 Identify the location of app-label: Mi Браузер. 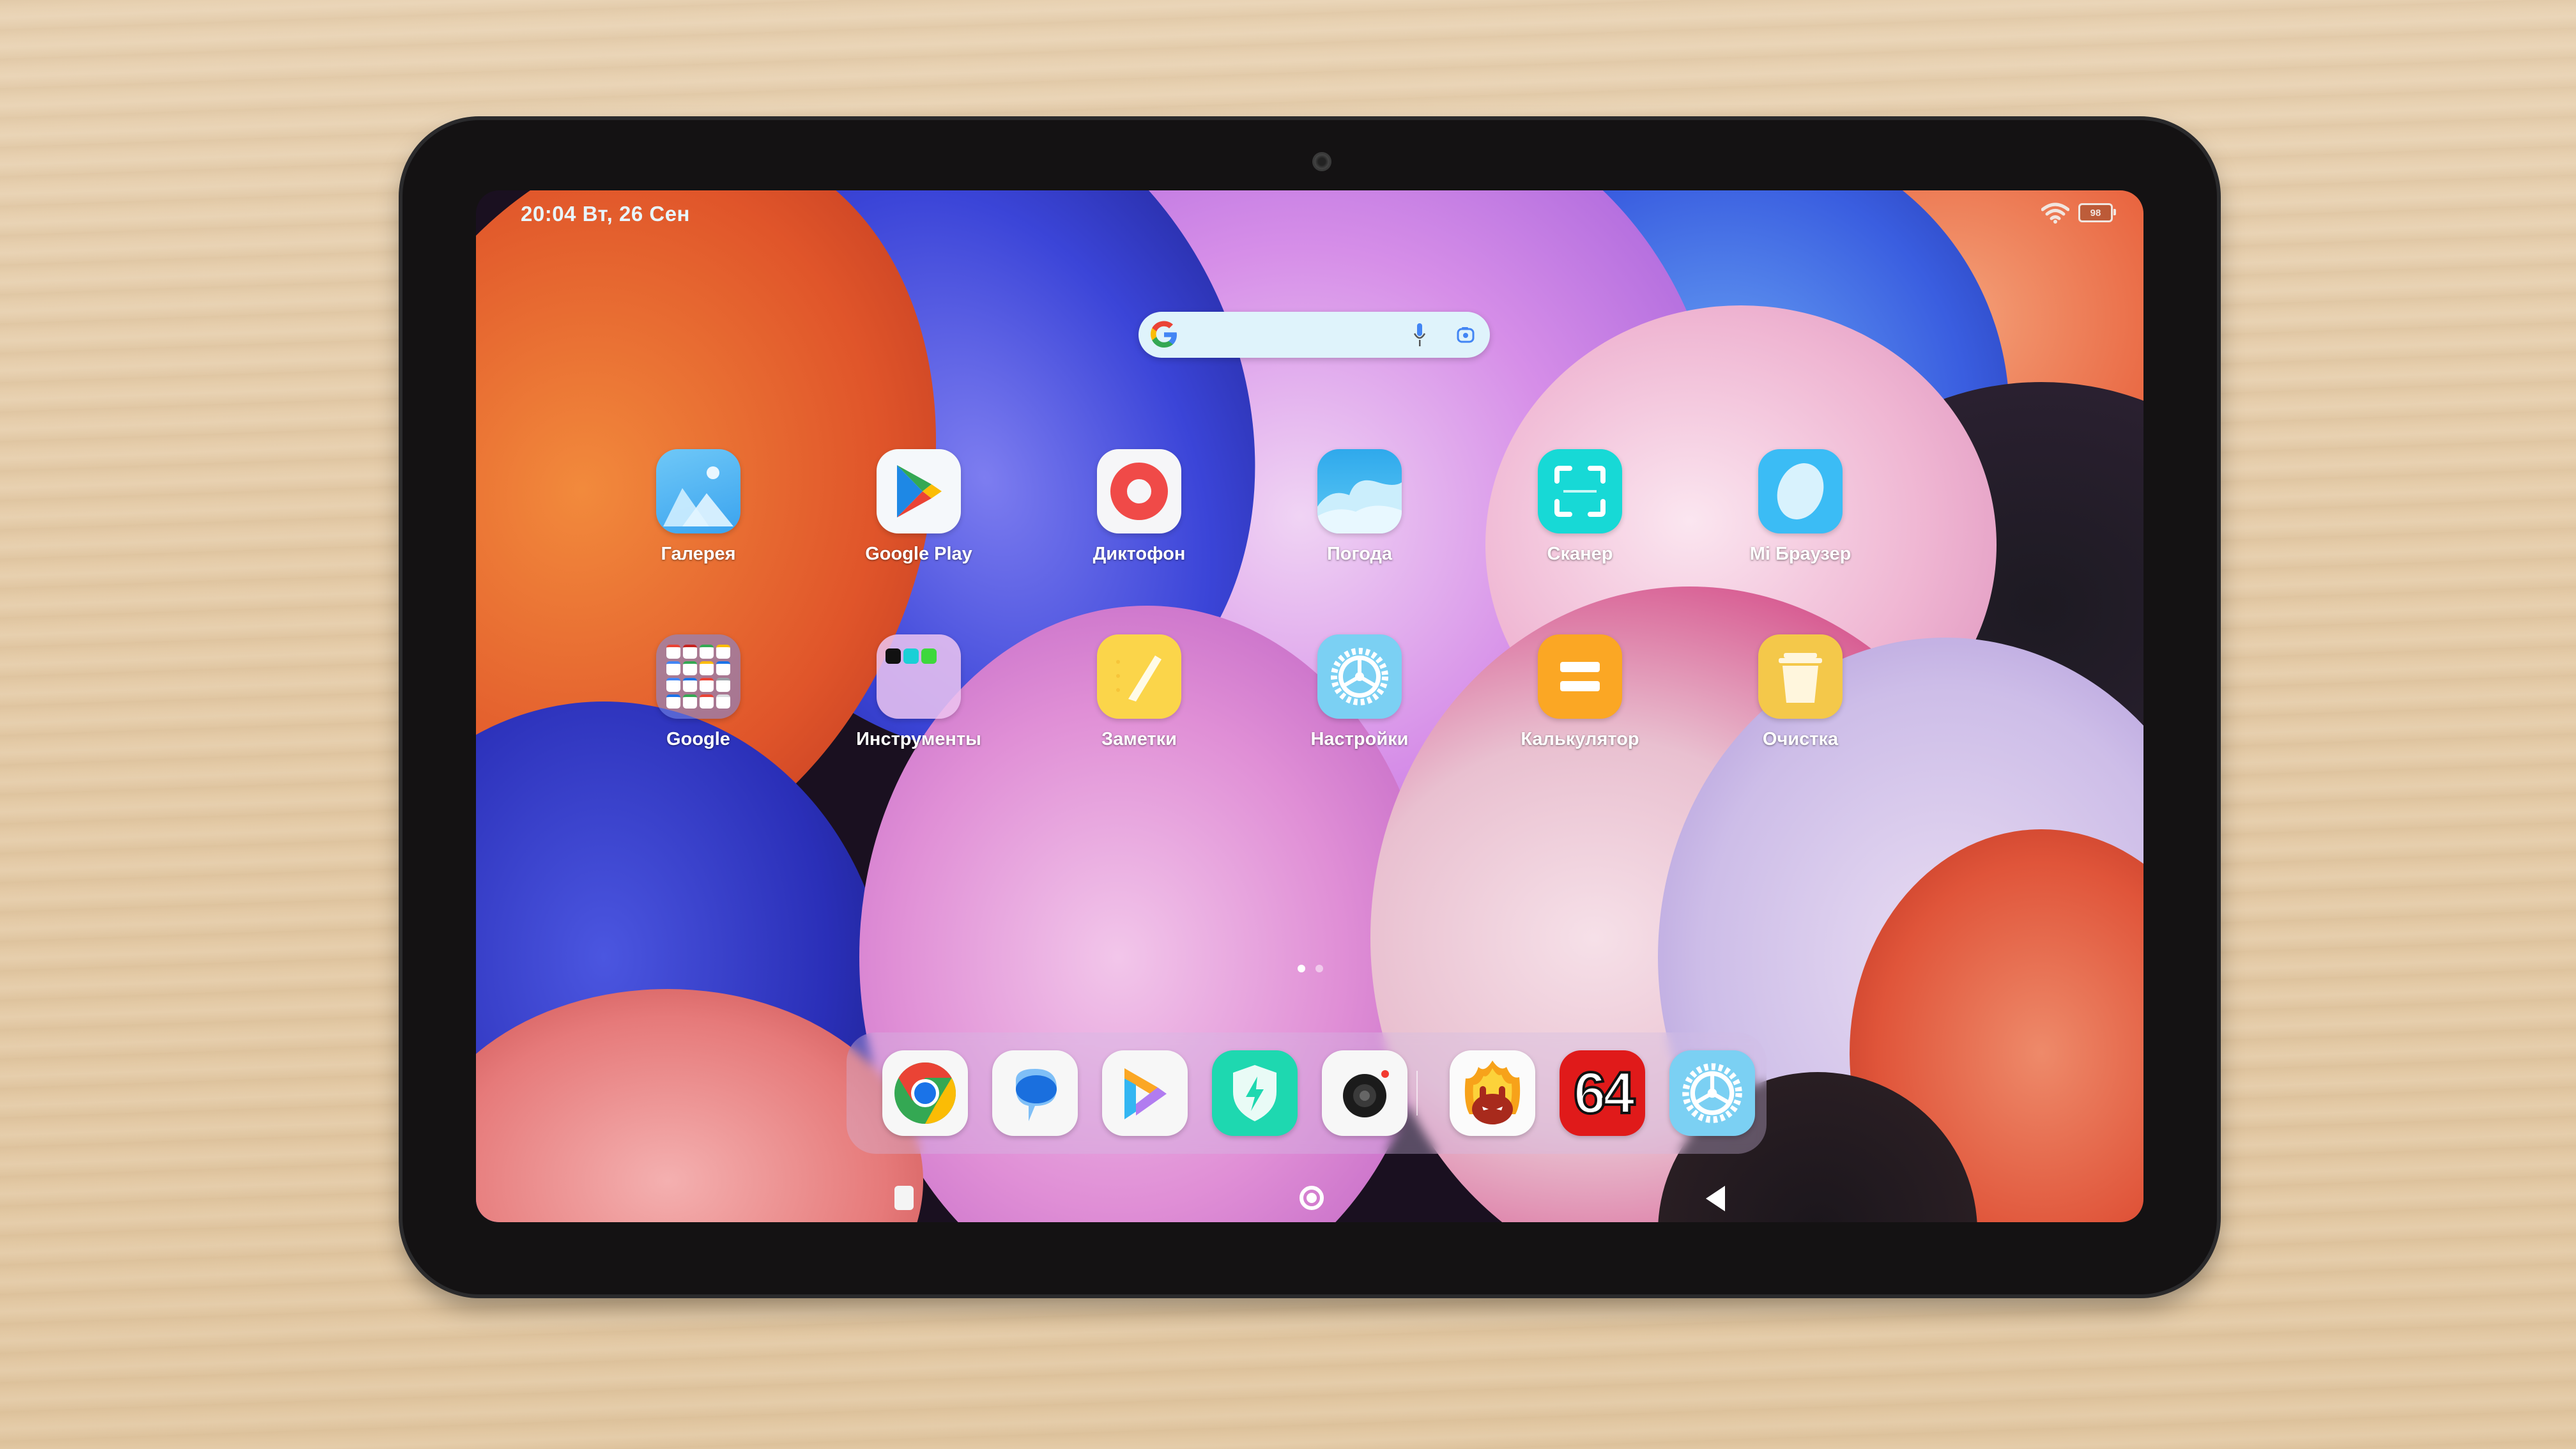
(1800, 554).